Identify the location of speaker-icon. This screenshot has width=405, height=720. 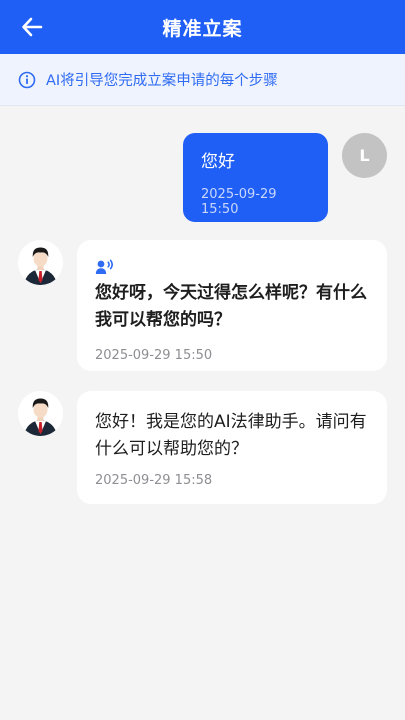
(105, 267).